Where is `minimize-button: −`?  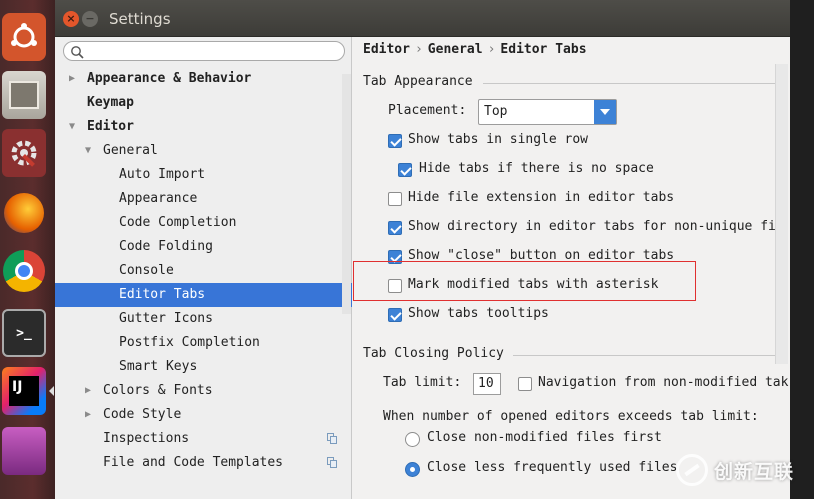 minimize-button: − is located at coordinates (90, 19).